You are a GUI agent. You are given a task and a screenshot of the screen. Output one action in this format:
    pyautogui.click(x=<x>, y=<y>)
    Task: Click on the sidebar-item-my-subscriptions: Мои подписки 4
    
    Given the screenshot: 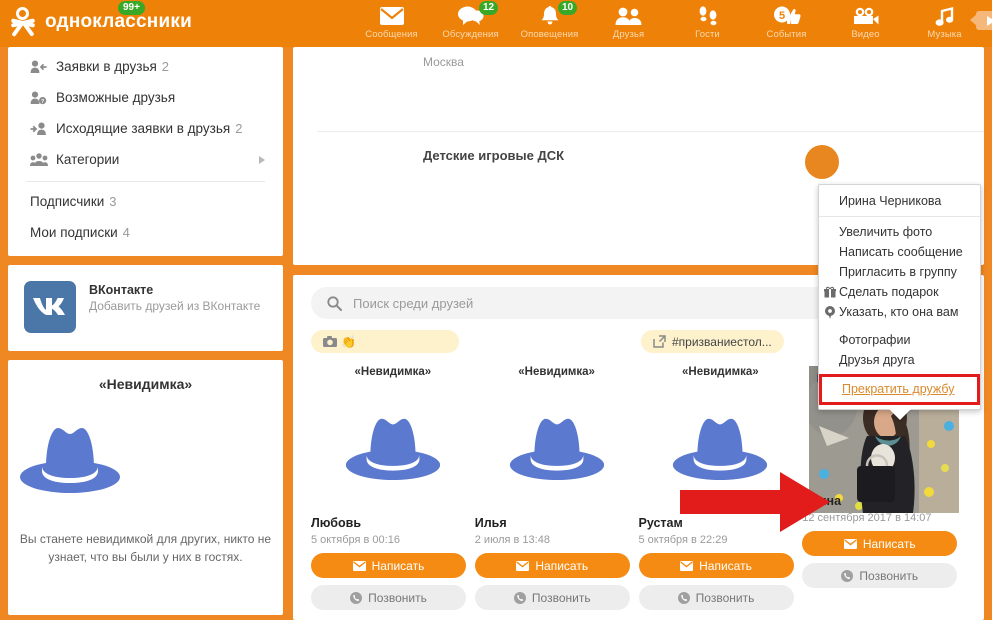 What is the action you would take?
    pyautogui.click(x=145, y=232)
    